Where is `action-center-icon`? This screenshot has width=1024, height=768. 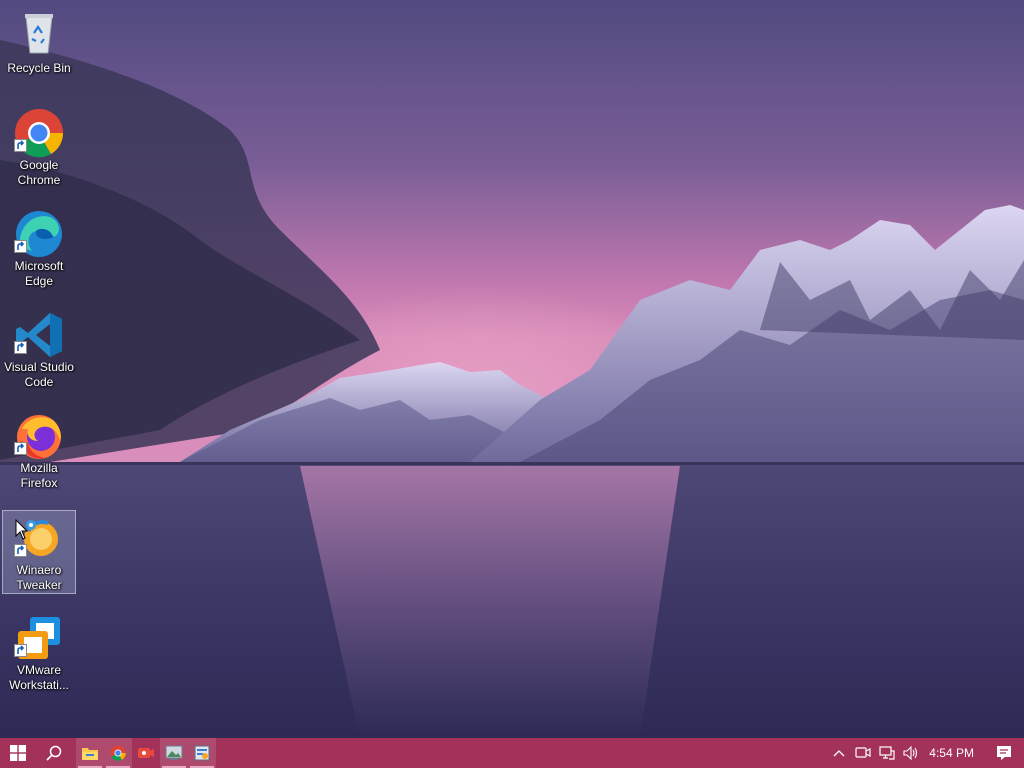
action-center-icon is located at coordinates (1004, 753).